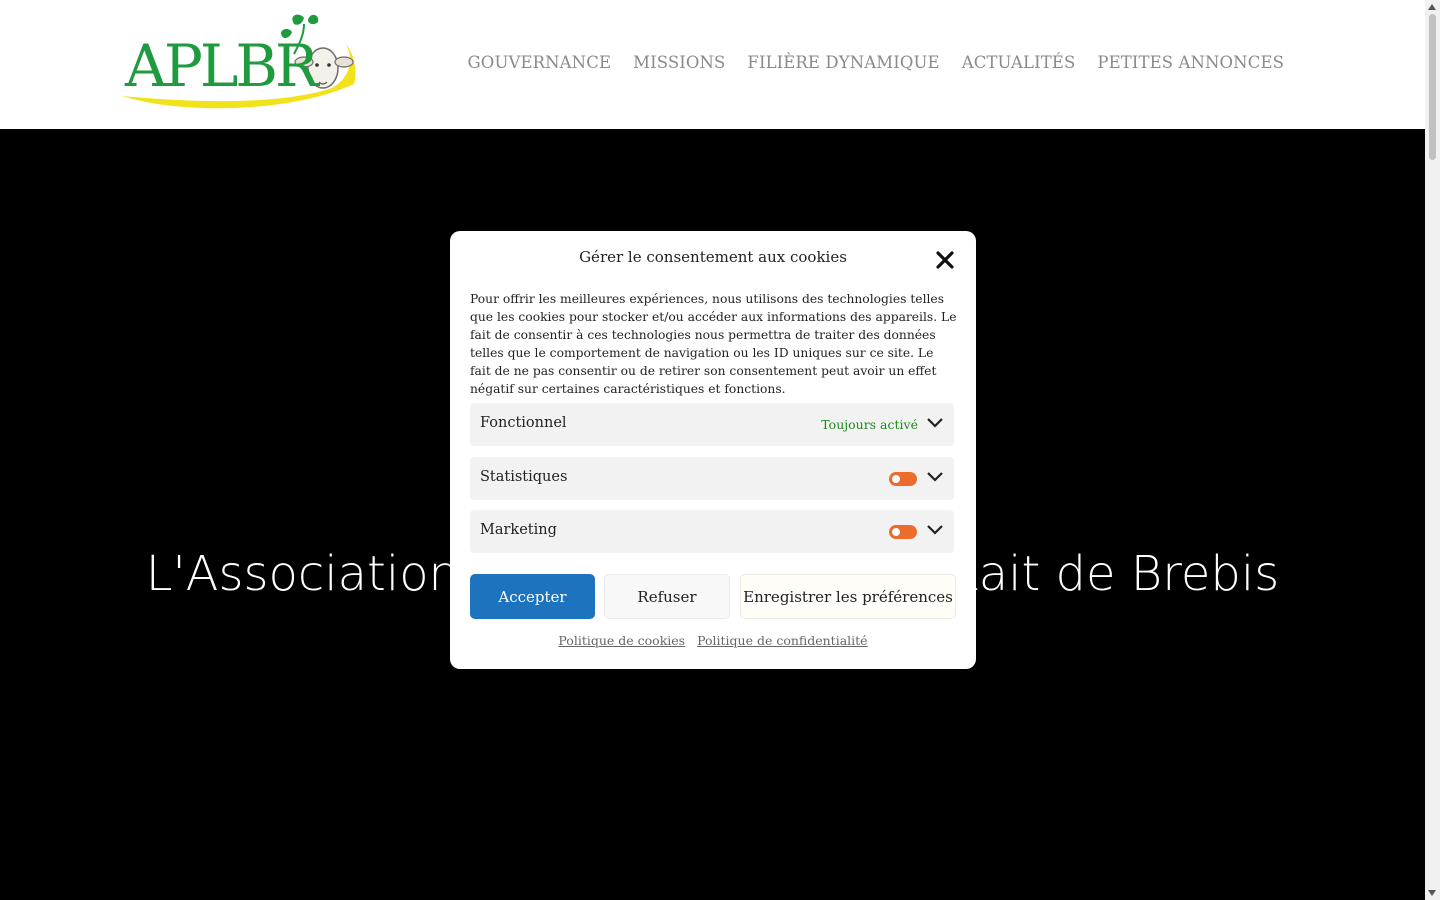 The width and height of the screenshot is (1440, 900). I want to click on scroll-down-arrow-icon, so click(1432, 893).